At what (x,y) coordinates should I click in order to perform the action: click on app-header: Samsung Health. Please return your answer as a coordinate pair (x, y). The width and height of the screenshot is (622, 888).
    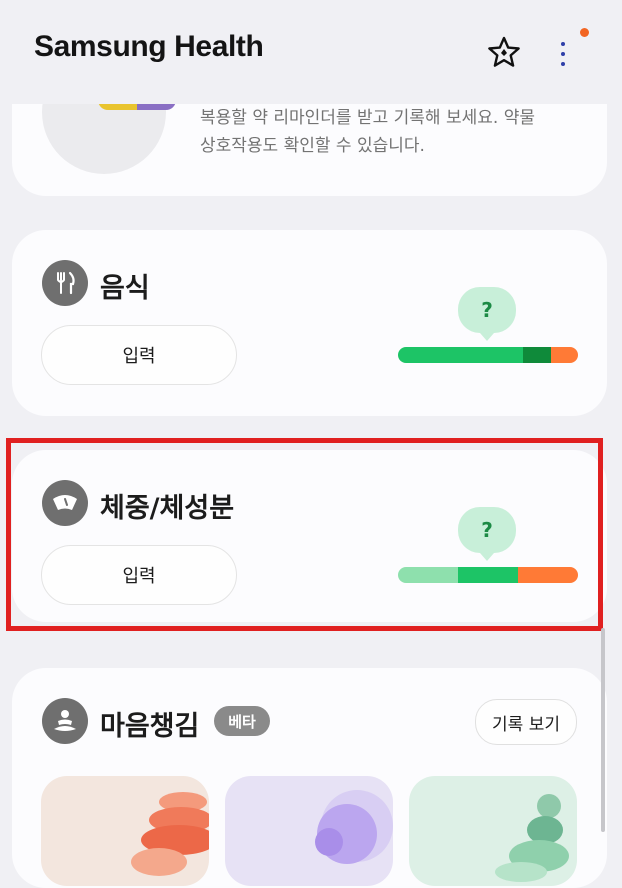
    Looking at the image, I should click on (311, 52).